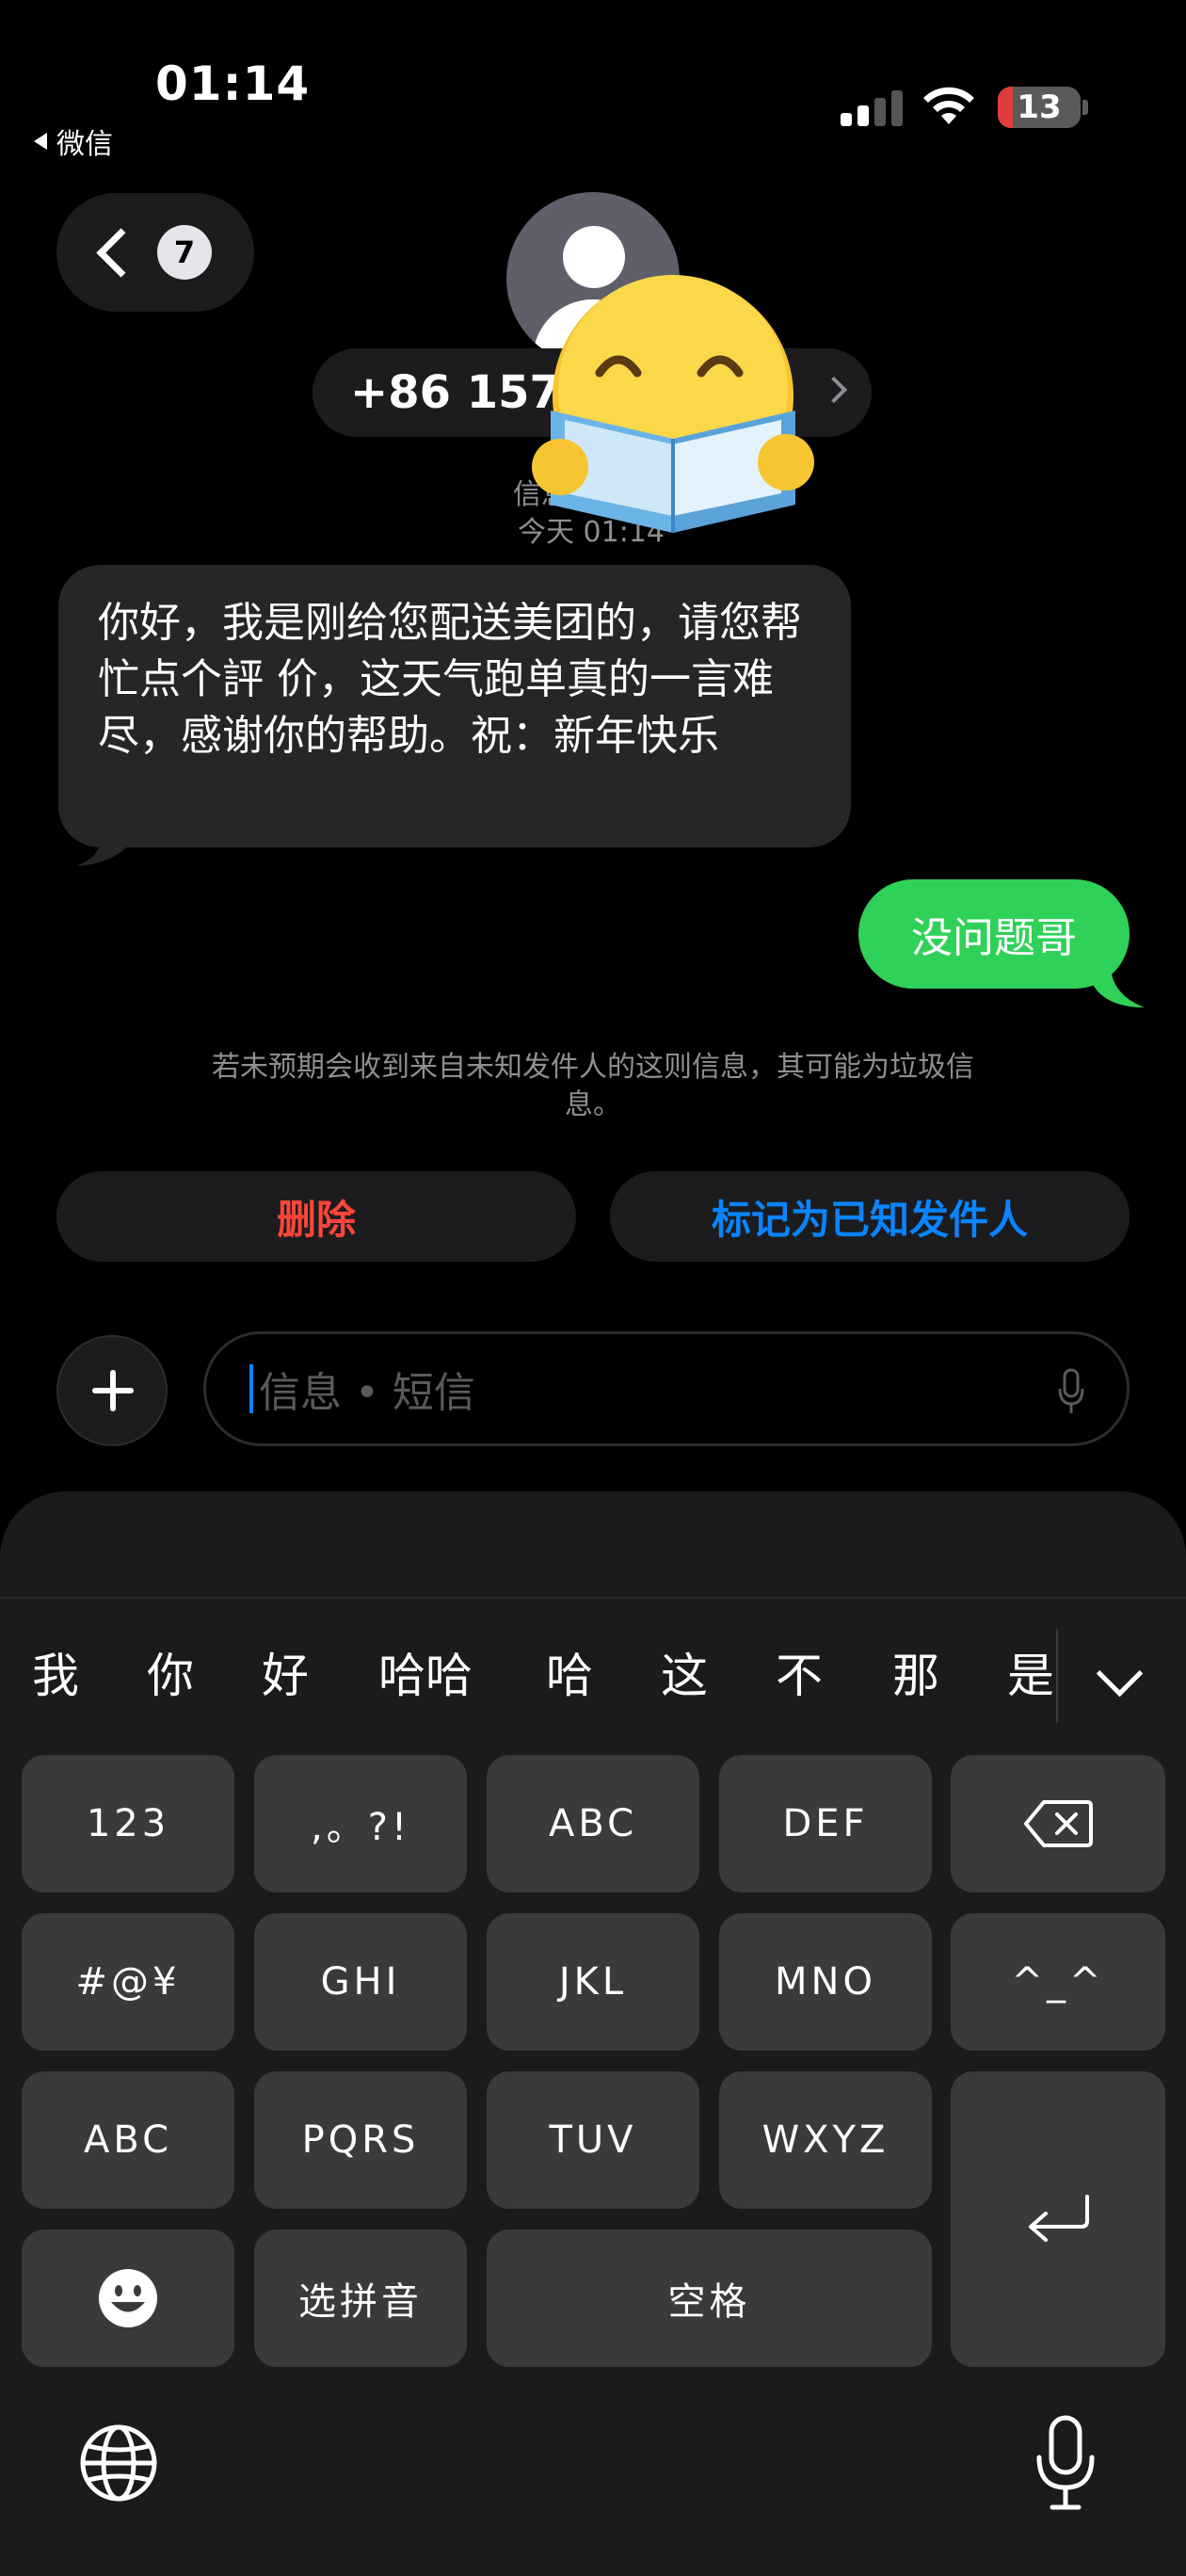 This screenshot has width=1186, height=2576. What do you see at coordinates (170, 1672) in the screenshot?
I see `candidate-word: 你` at bounding box center [170, 1672].